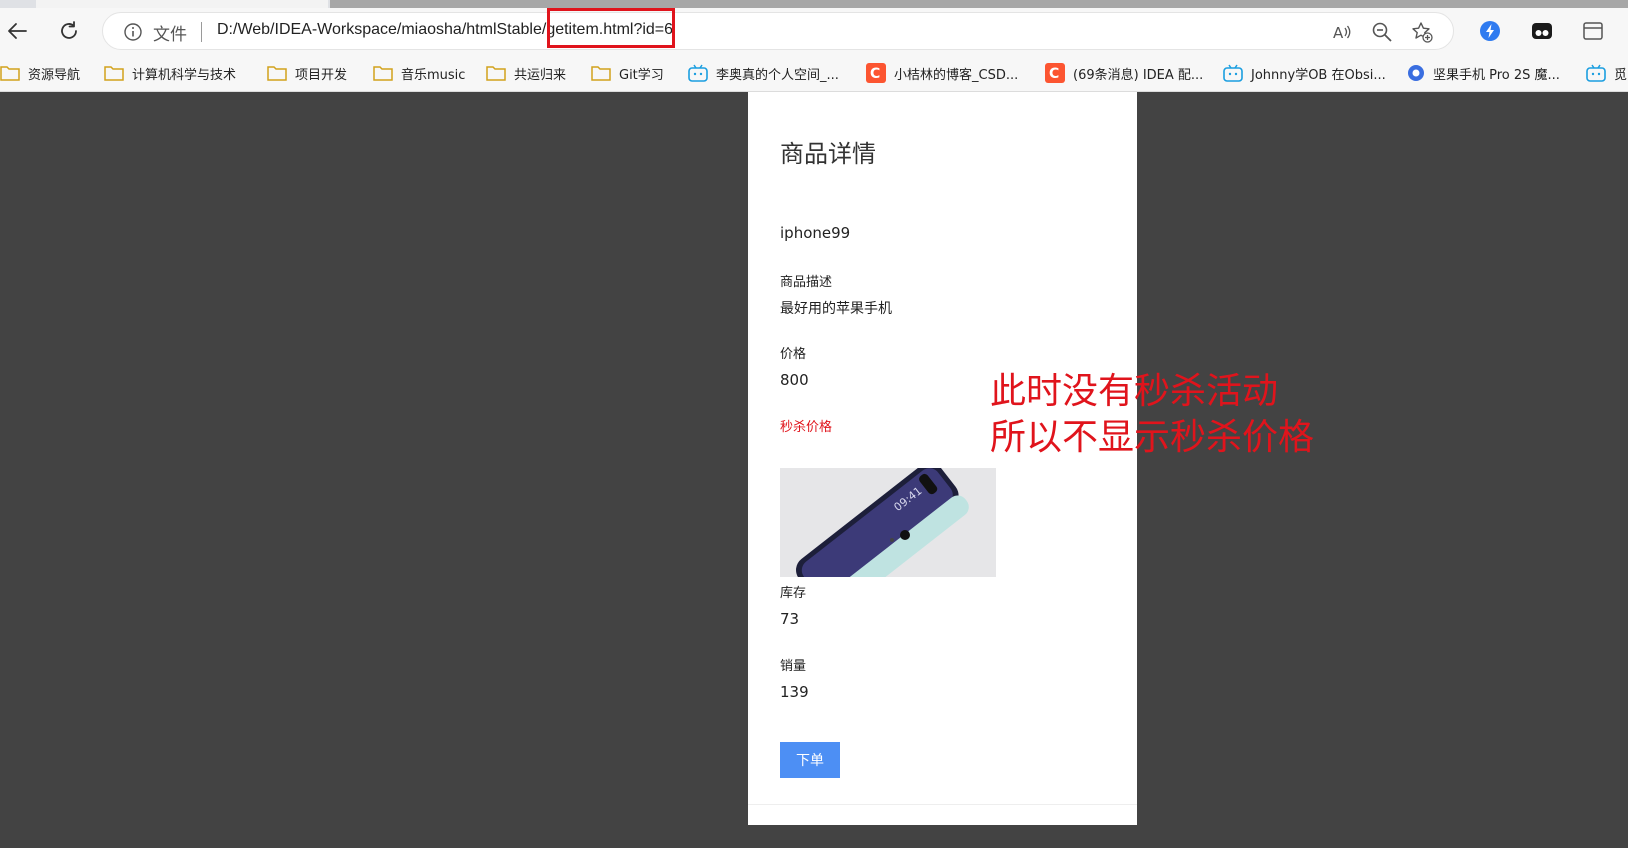  What do you see at coordinates (1382, 32) in the screenshot?
I see `zoom-out-icon` at bounding box center [1382, 32].